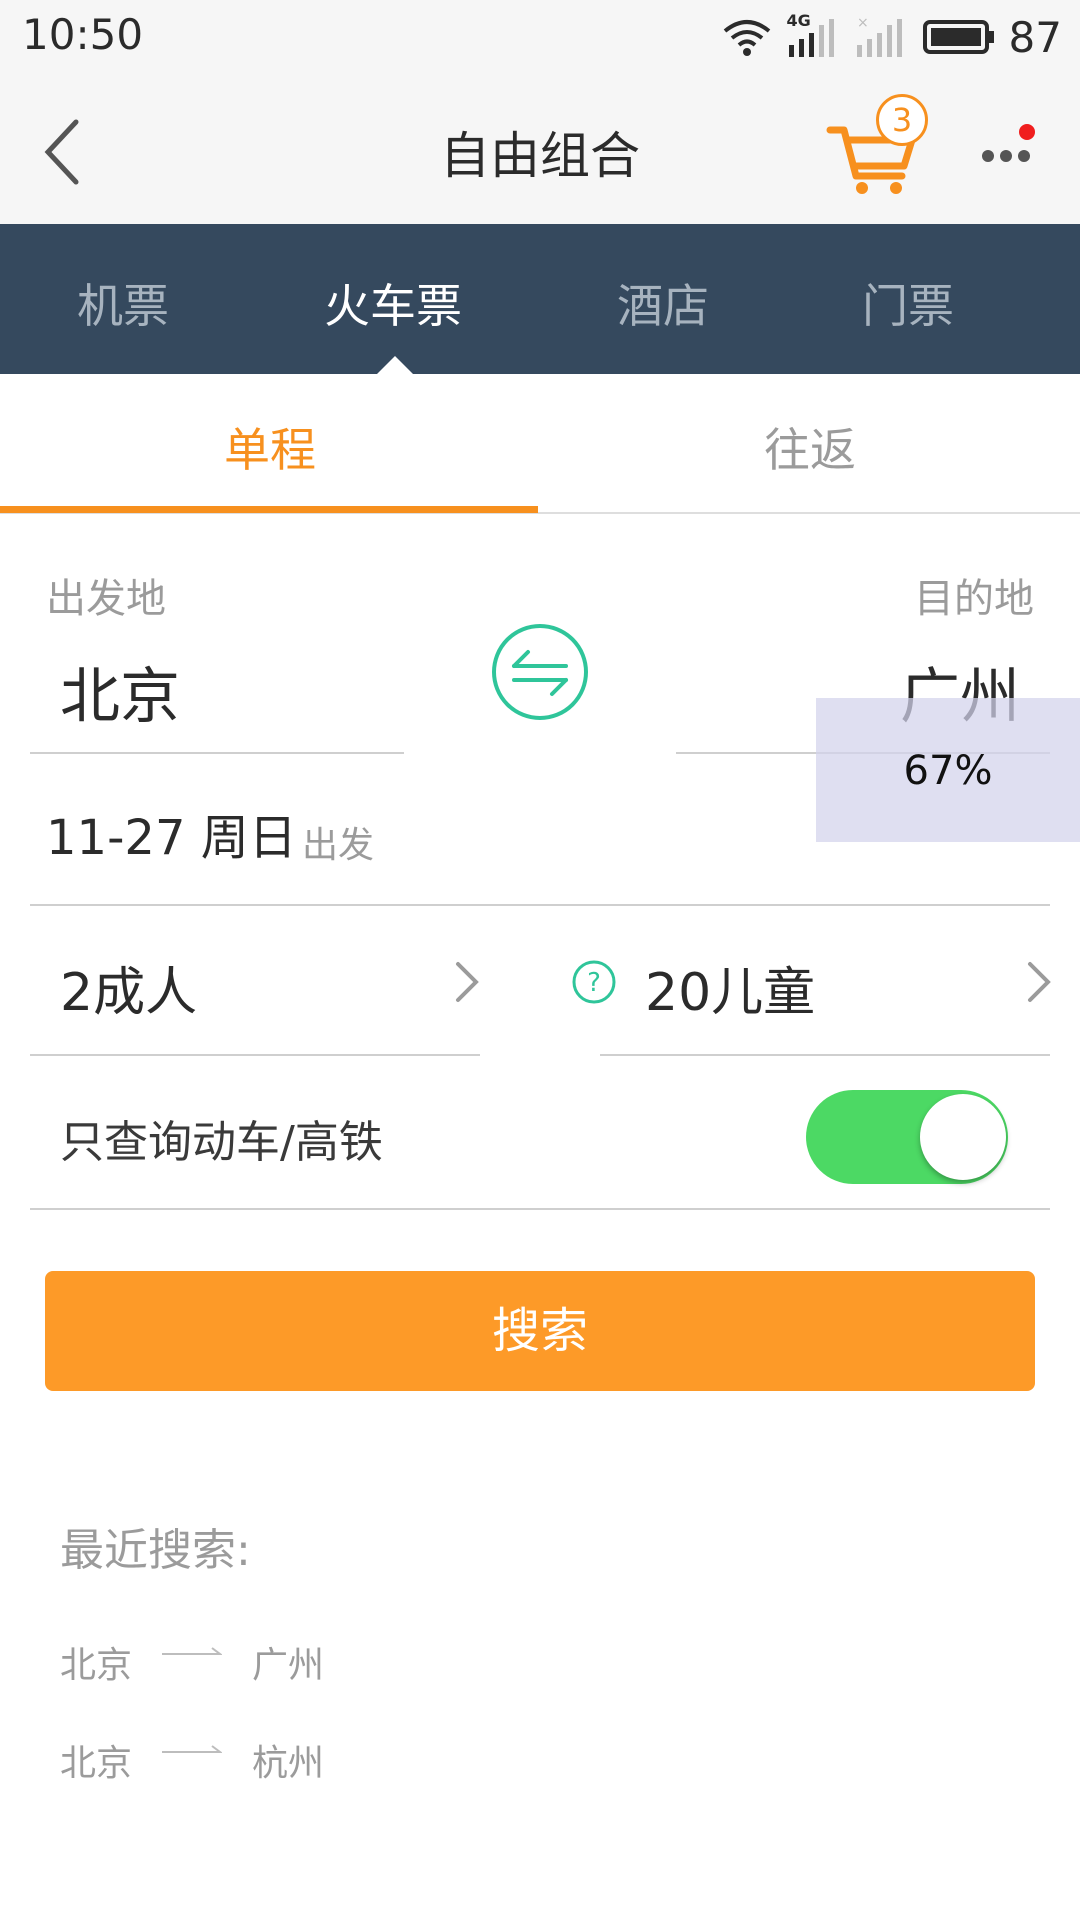  I want to click on active-tab-caret, so click(395, 365).